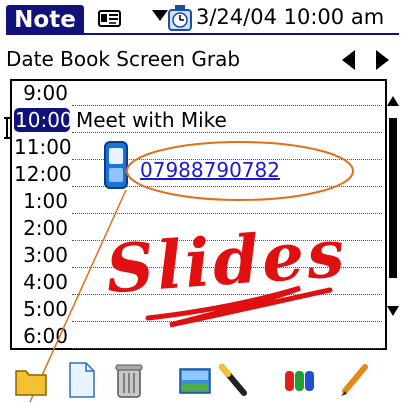 Image resolution: width=401 pixels, height=403 pixels. Describe the element at coordinates (43, 174) in the screenshot. I see `time-label: 12:00` at that location.